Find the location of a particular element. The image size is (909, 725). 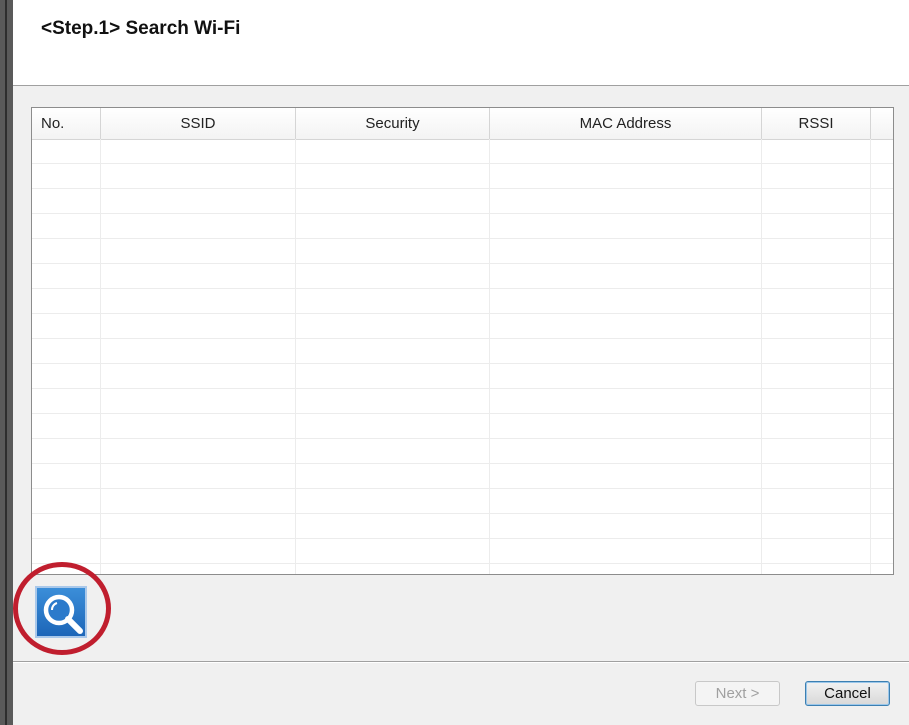

cancel-button: Cancel is located at coordinates (847, 693).